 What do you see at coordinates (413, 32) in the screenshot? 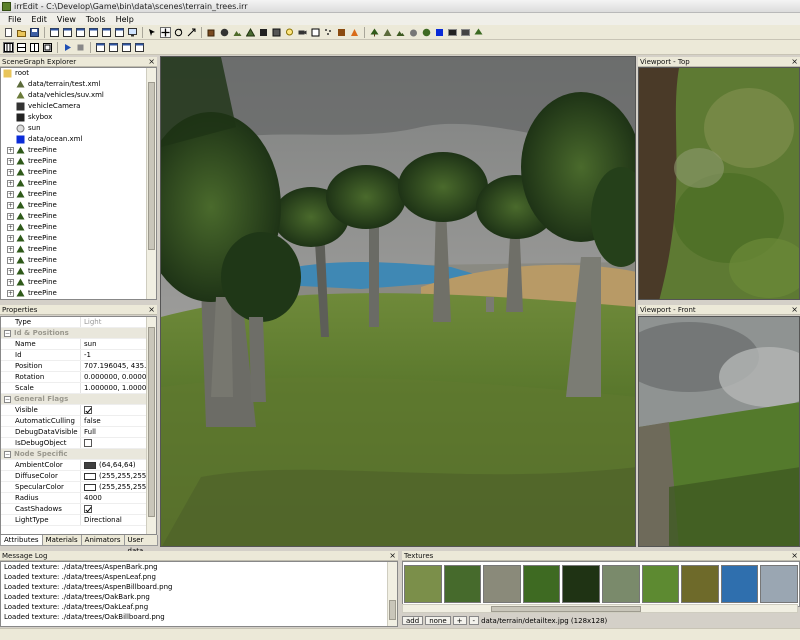
I see `add-rock-icon` at bounding box center [413, 32].